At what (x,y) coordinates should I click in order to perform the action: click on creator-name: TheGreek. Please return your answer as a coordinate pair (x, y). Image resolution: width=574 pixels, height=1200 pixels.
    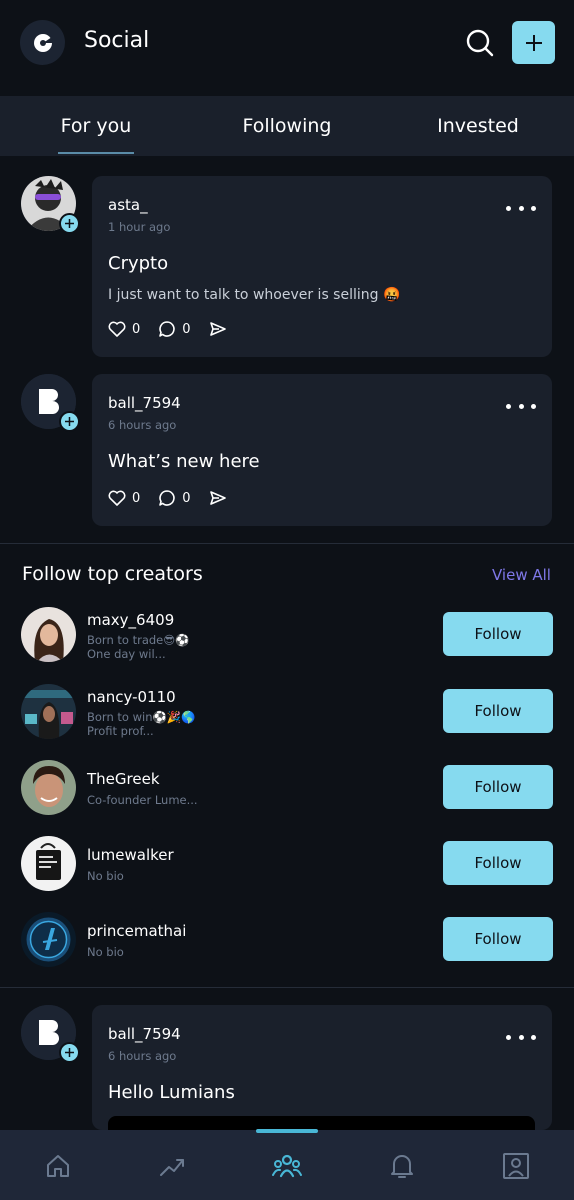
    Looking at the image, I should click on (123, 779).